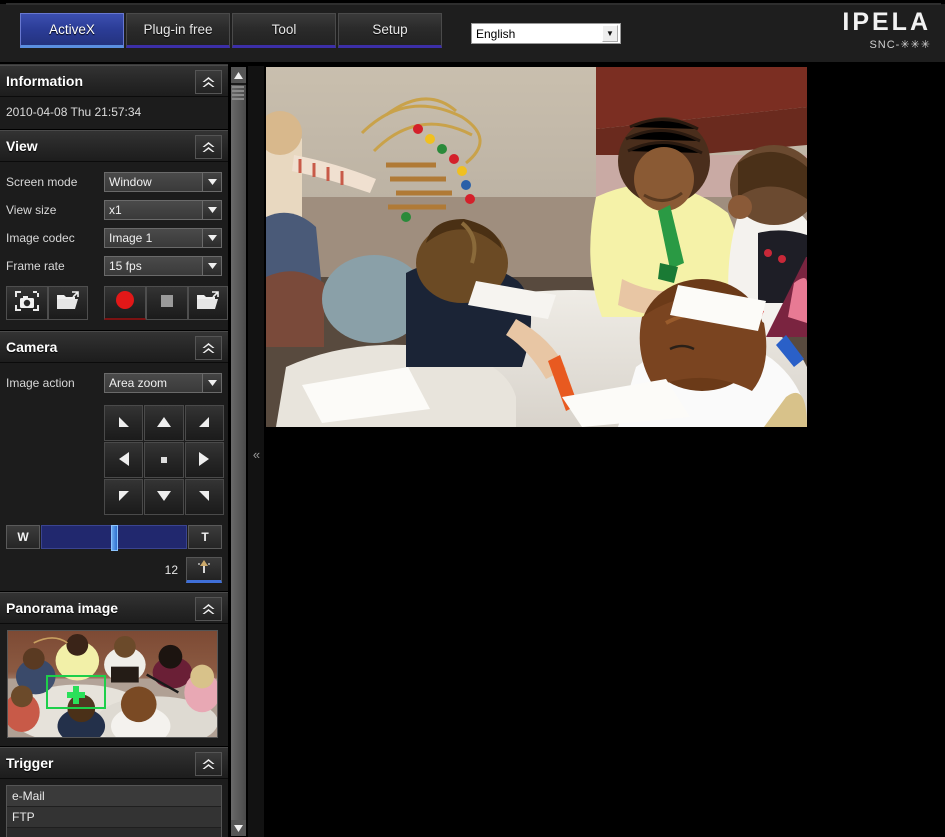  Describe the element at coordinates (130, 182) in the screenshot. I see `screen-mode-value: Window` at that location.